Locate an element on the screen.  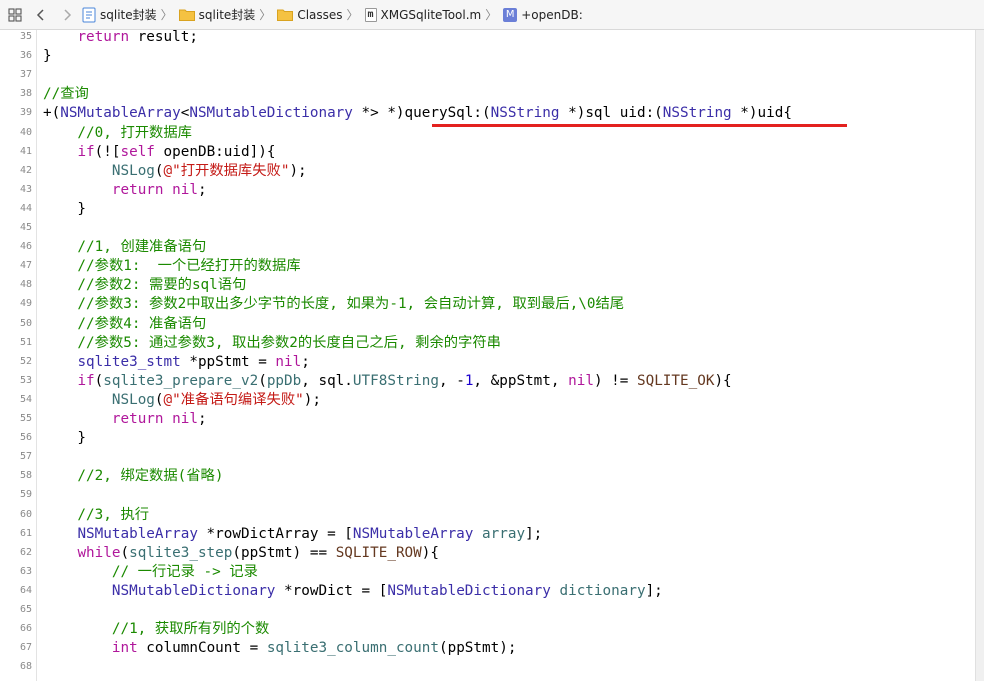
line-number: 38 is located at coordinates (25, 94).